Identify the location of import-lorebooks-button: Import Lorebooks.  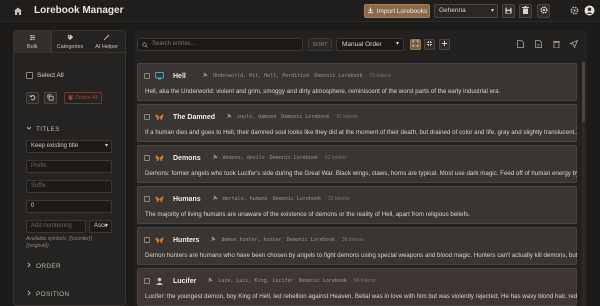
(397, 11).